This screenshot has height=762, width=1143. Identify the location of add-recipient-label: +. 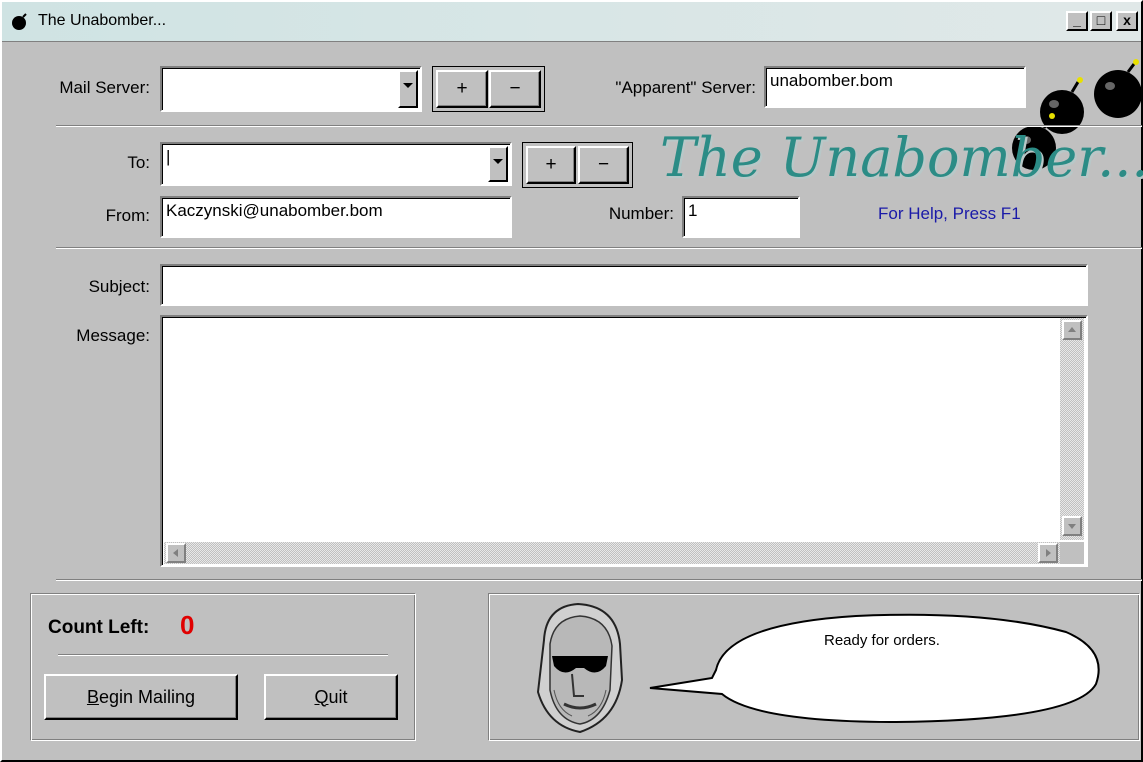
(551, 164).